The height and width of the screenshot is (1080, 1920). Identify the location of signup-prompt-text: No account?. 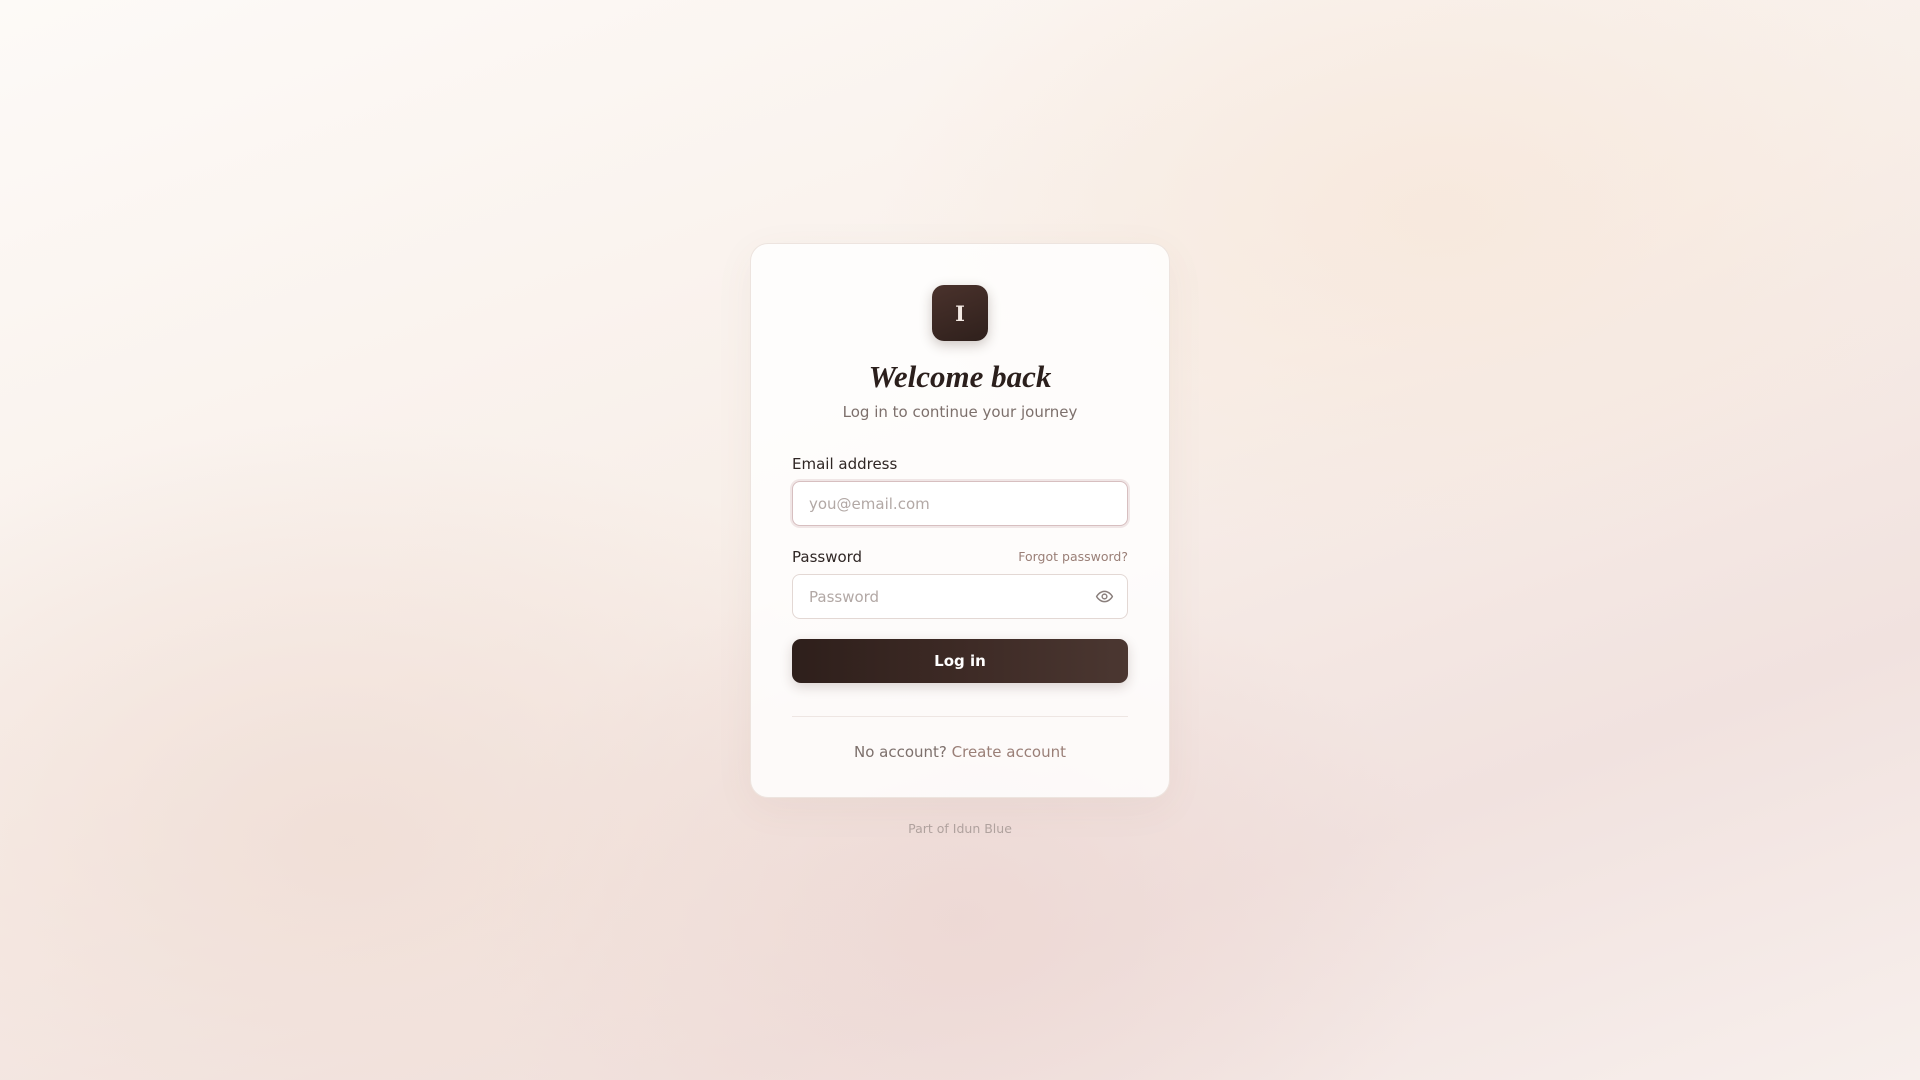
(900, 752).